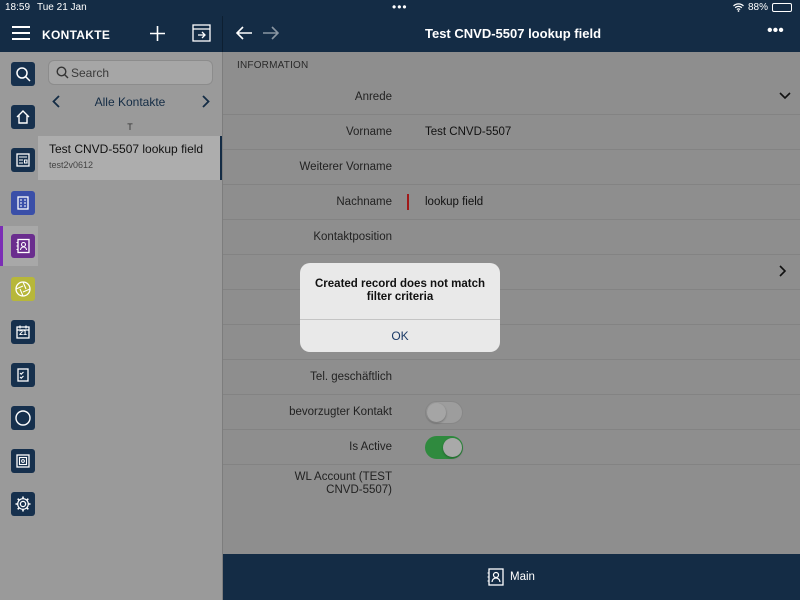 The image size is (800, 600). I want to click on field-label: Tel. geschäftlich, so click(351, 377).